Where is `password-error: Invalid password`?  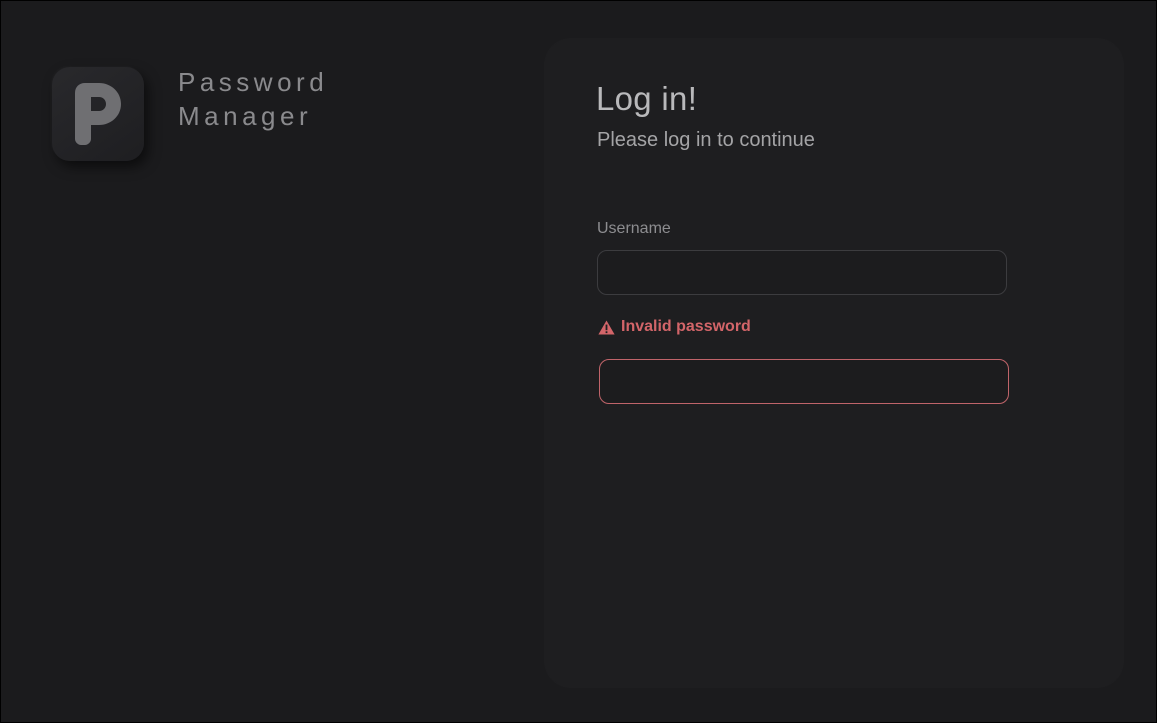 password-error: Invalid password is located at coordinates (674, 327).